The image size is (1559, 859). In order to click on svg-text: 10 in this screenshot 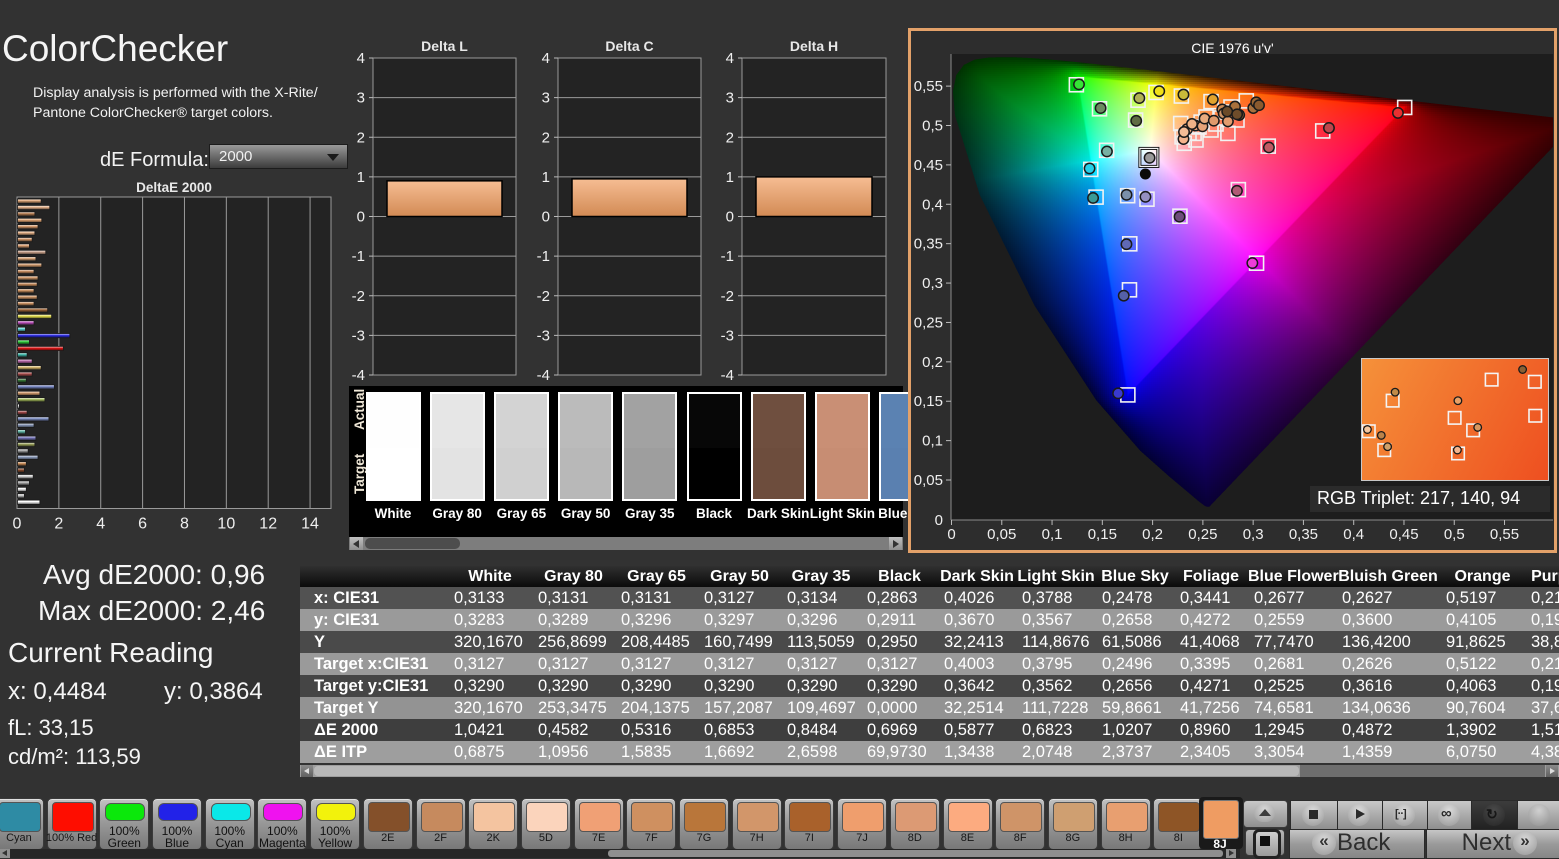, I will do `click(226, 524)`.